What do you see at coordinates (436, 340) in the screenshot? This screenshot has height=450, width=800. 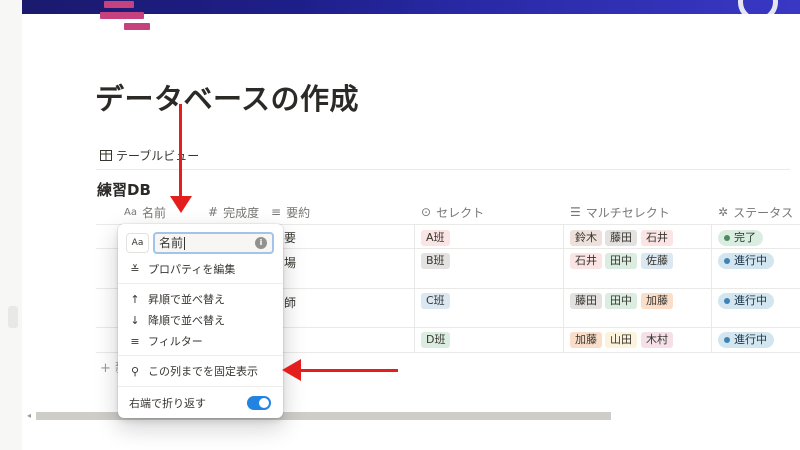 I see `select-tag: D班` at bounding box center [436, 340].